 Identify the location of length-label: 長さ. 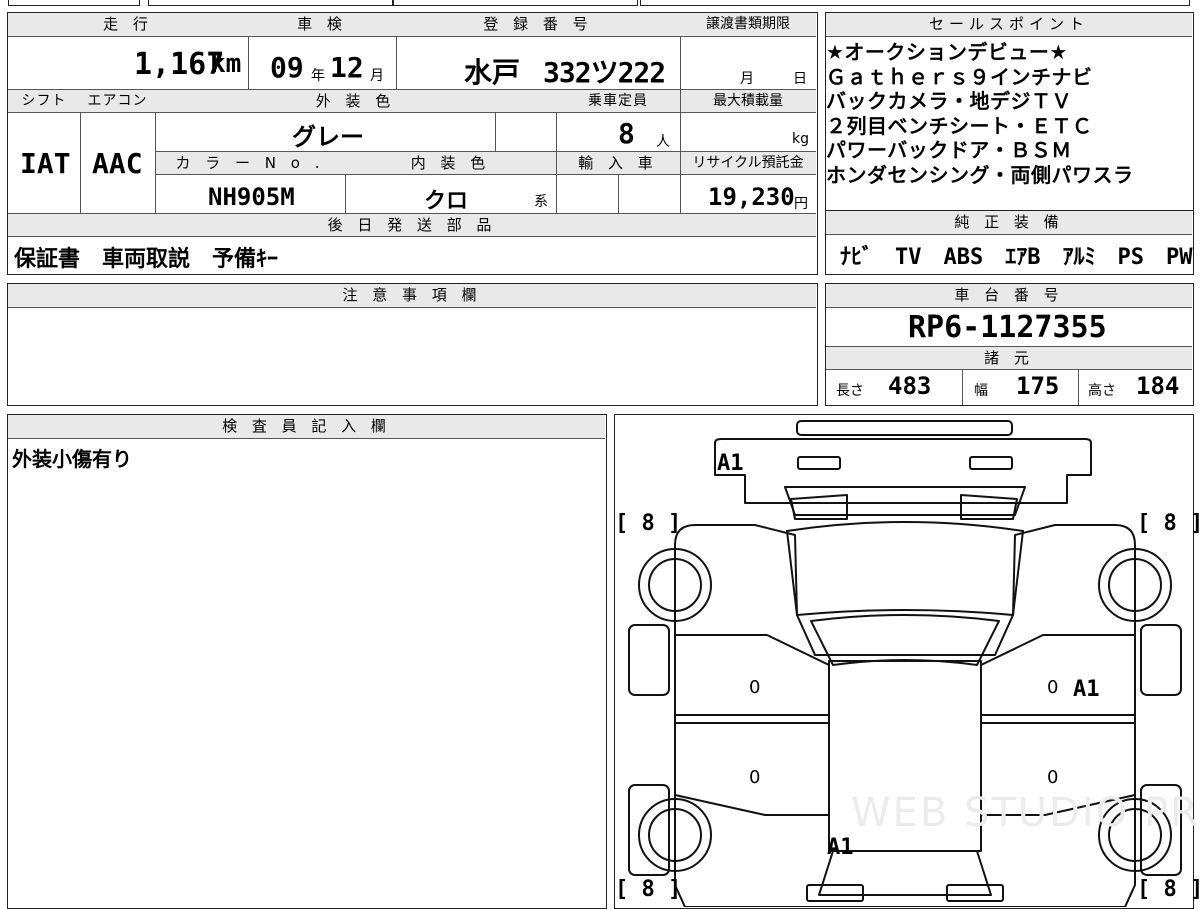
(850, 391).